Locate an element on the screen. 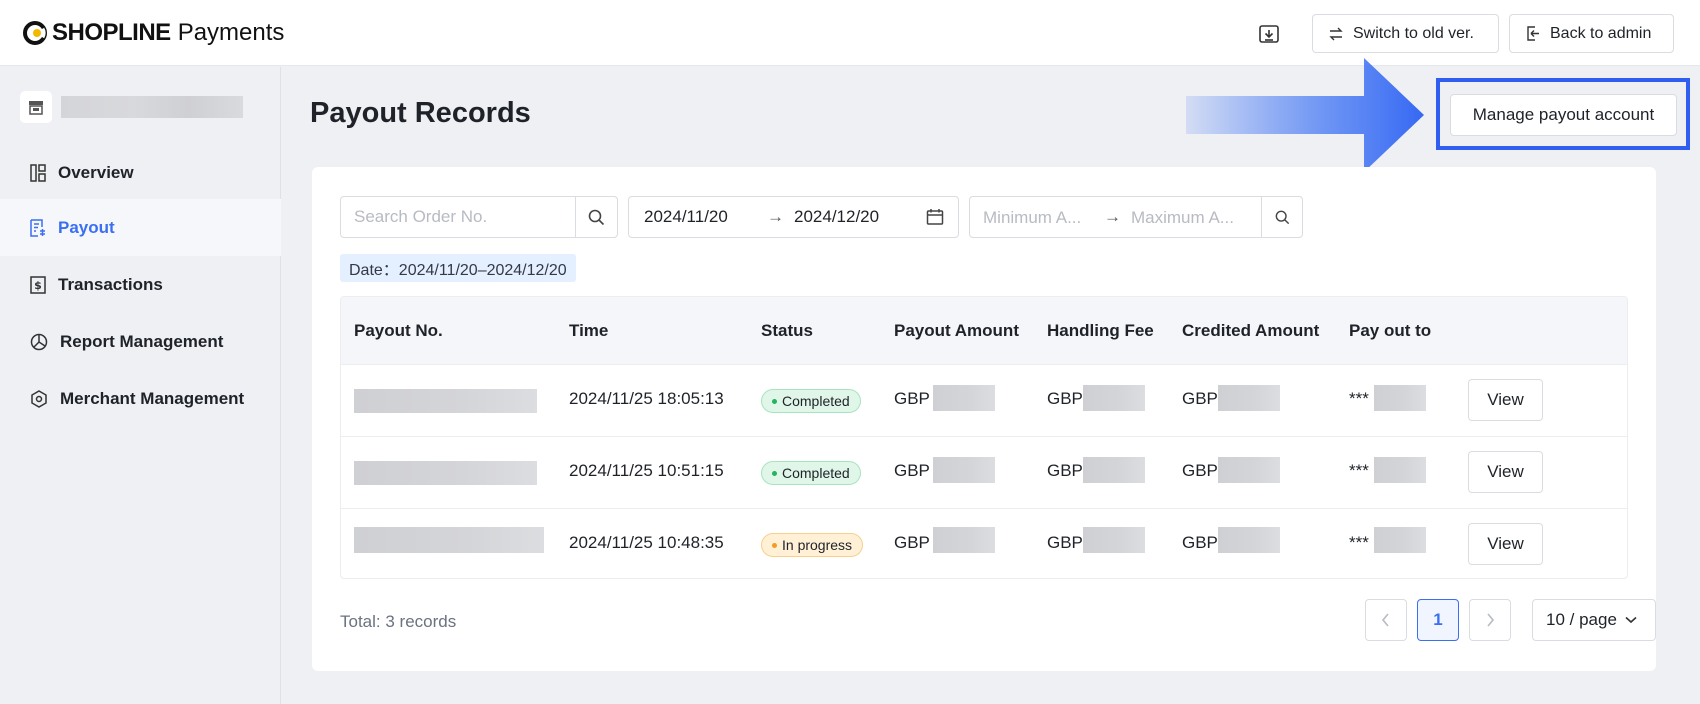  search-button is located at coordinates (596, 217).